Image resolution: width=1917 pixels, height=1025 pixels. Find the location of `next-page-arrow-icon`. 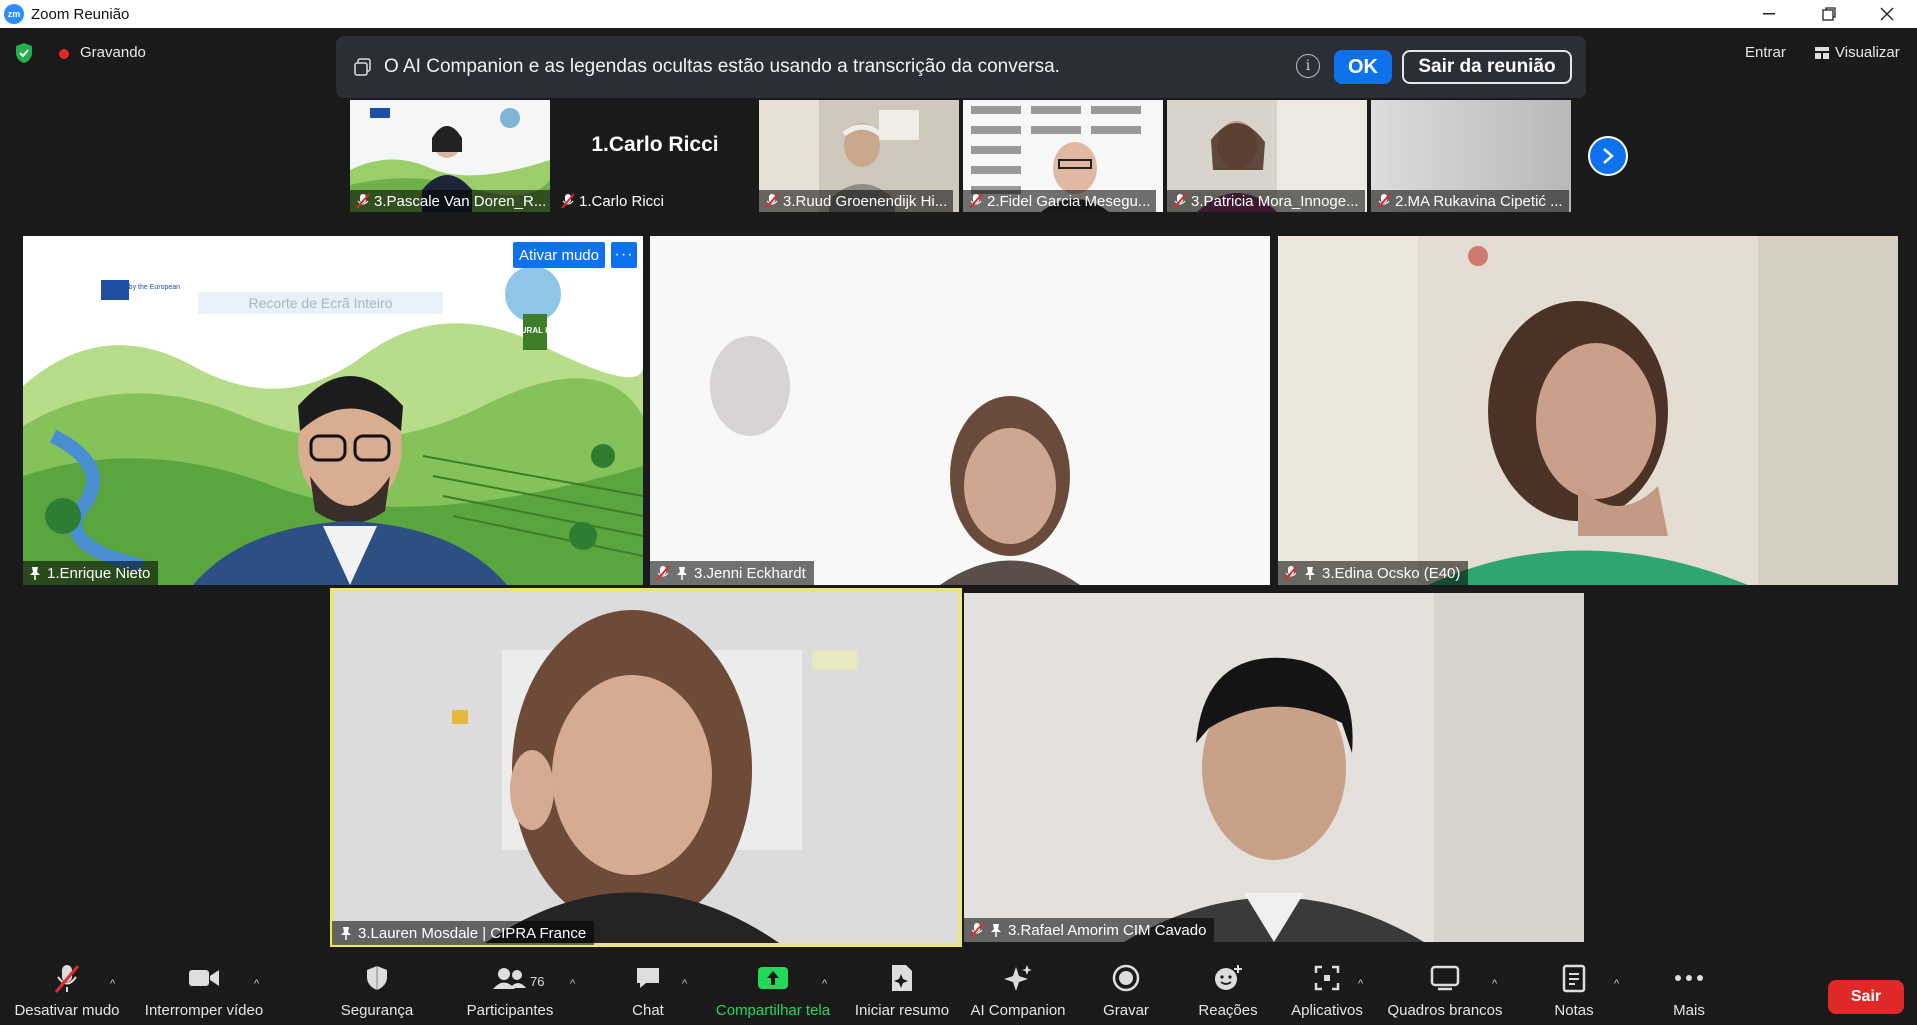

next-page-arrow-icon is located at coordinates (1608, 156).